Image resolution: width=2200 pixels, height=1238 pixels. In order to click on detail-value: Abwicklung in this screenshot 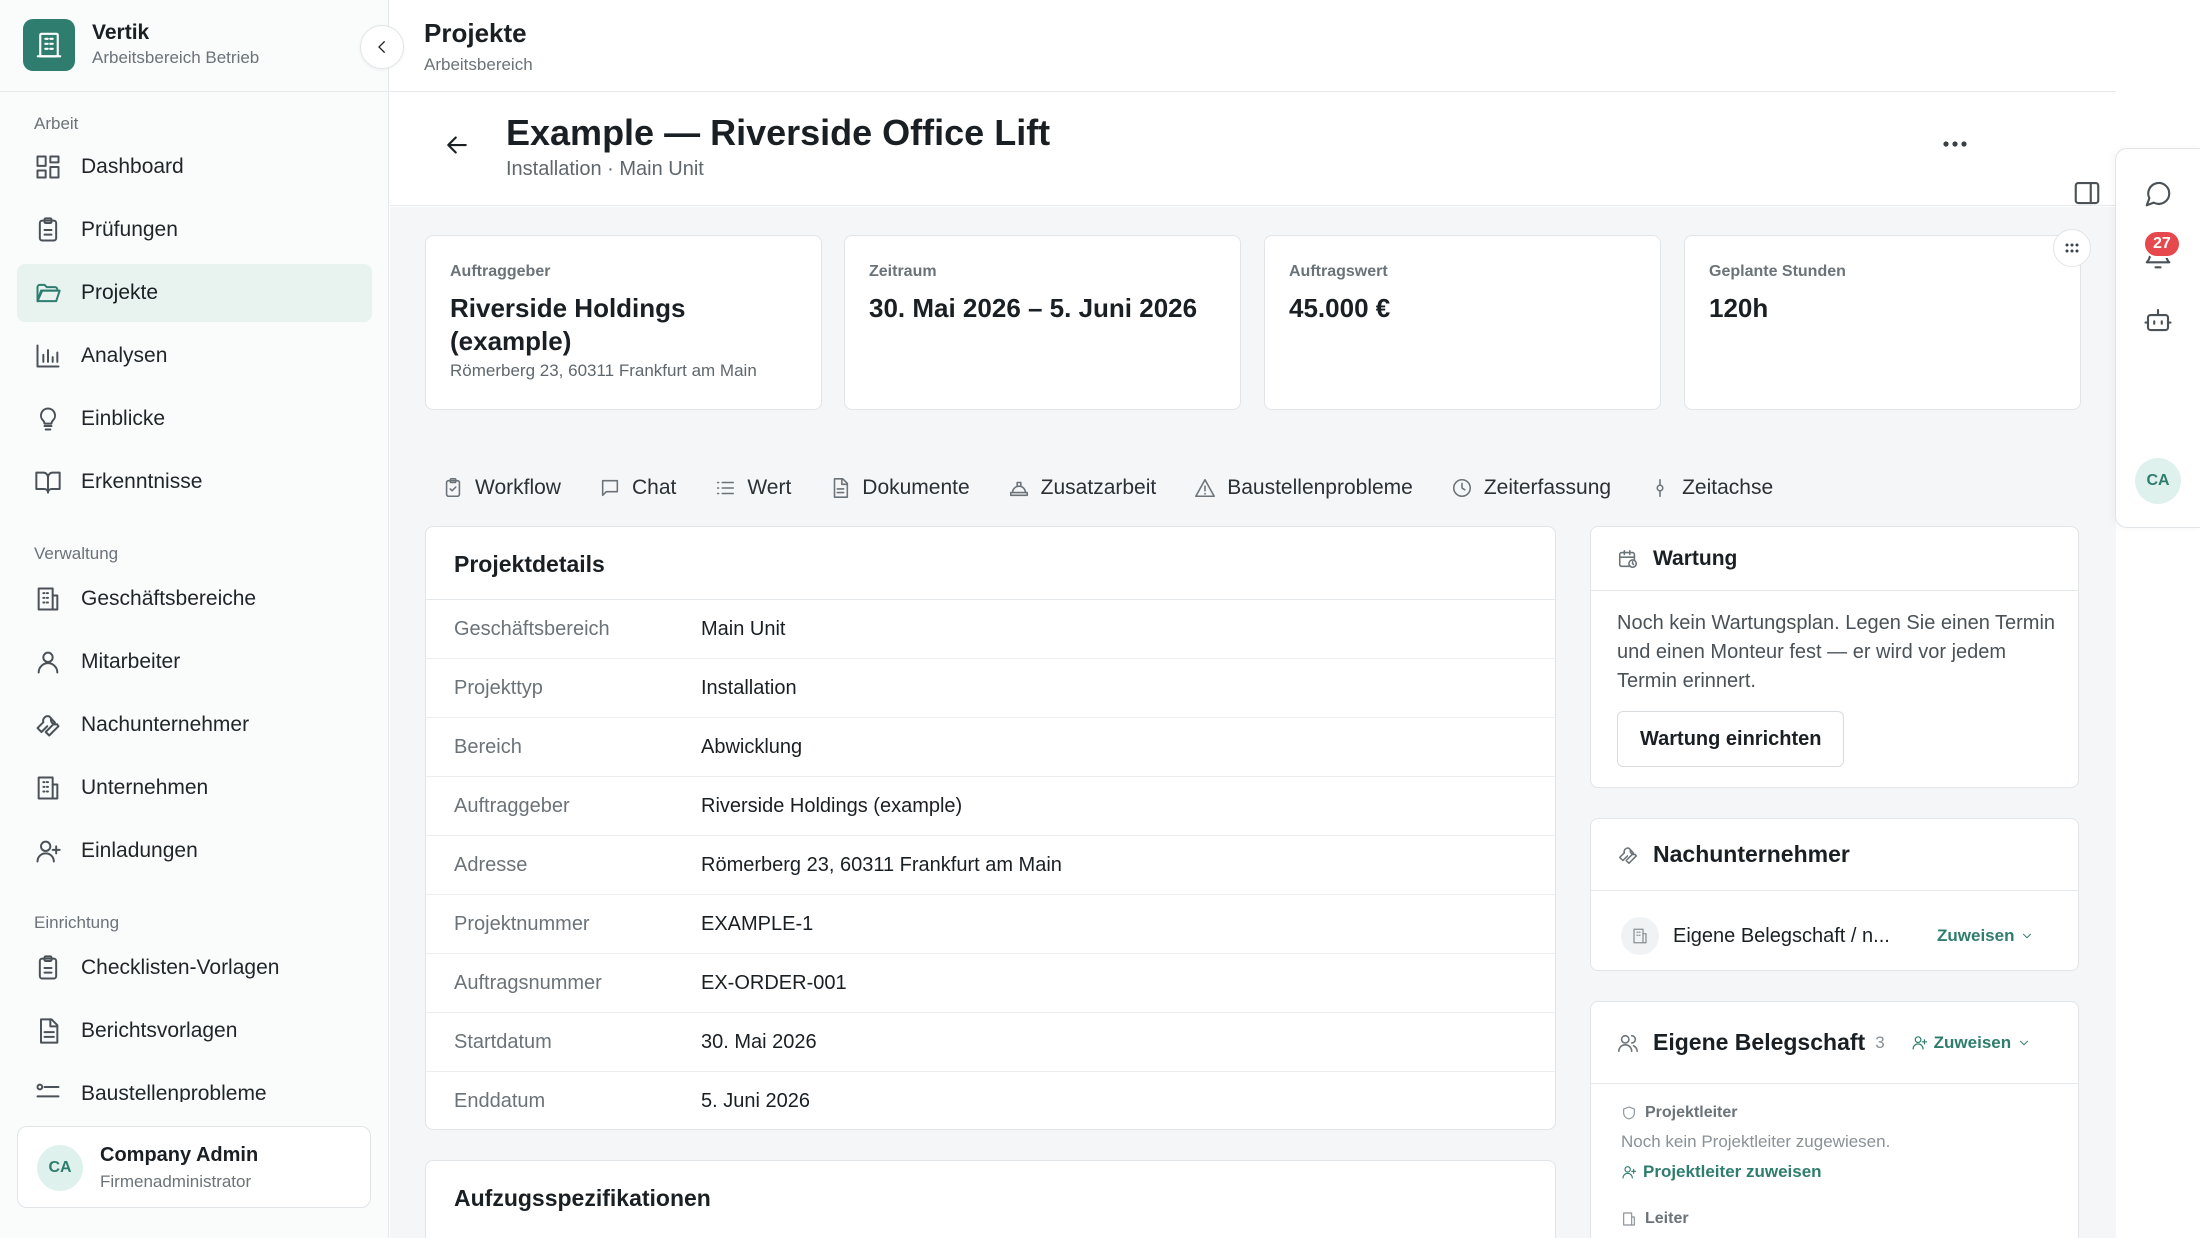, I will do `click(752, 746)`.